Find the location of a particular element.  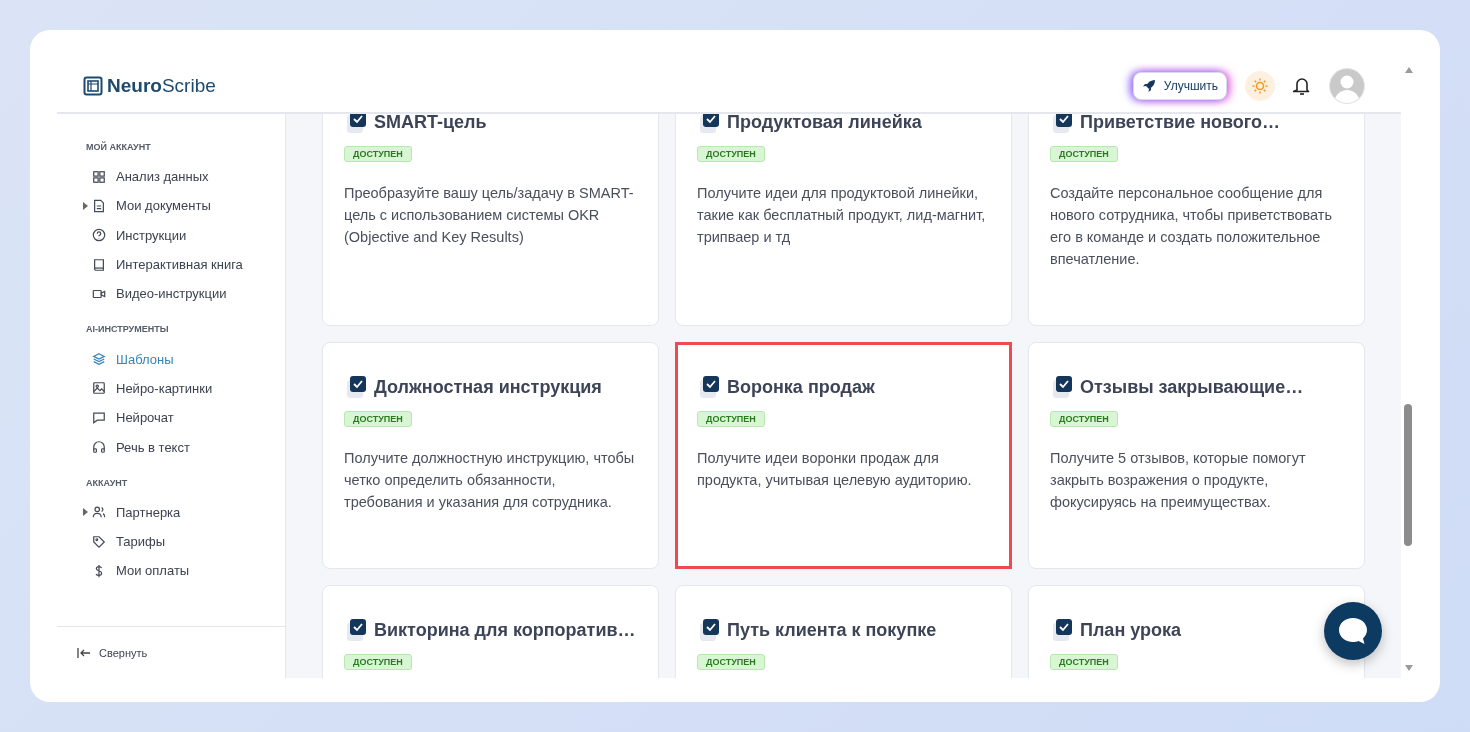

logo-icon is located at coordinates (93, 86).